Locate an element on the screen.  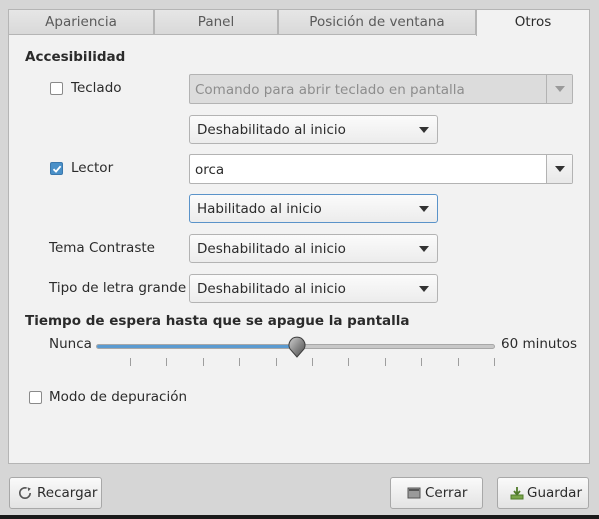
keyboard-command-dropdown-button is located at coordinates (559, 89).